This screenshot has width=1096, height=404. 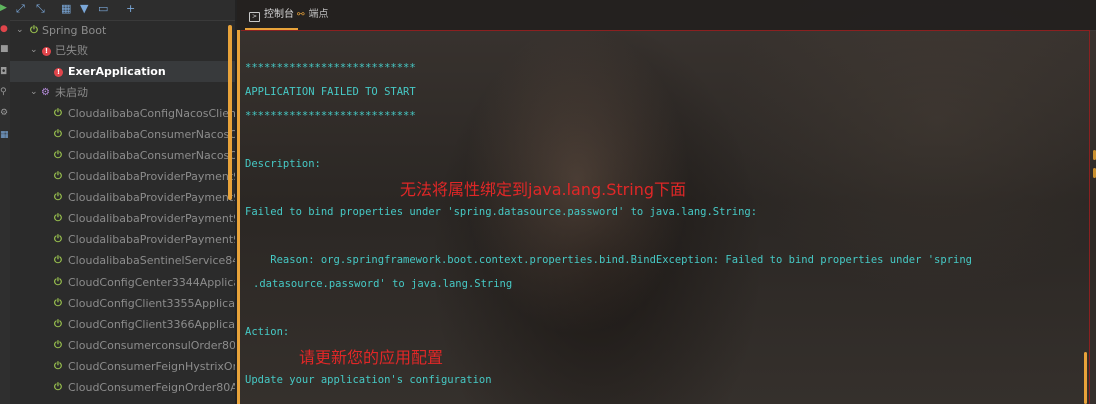 I want to click on tab-console-label: 控制台, so click(x=279, y=14).